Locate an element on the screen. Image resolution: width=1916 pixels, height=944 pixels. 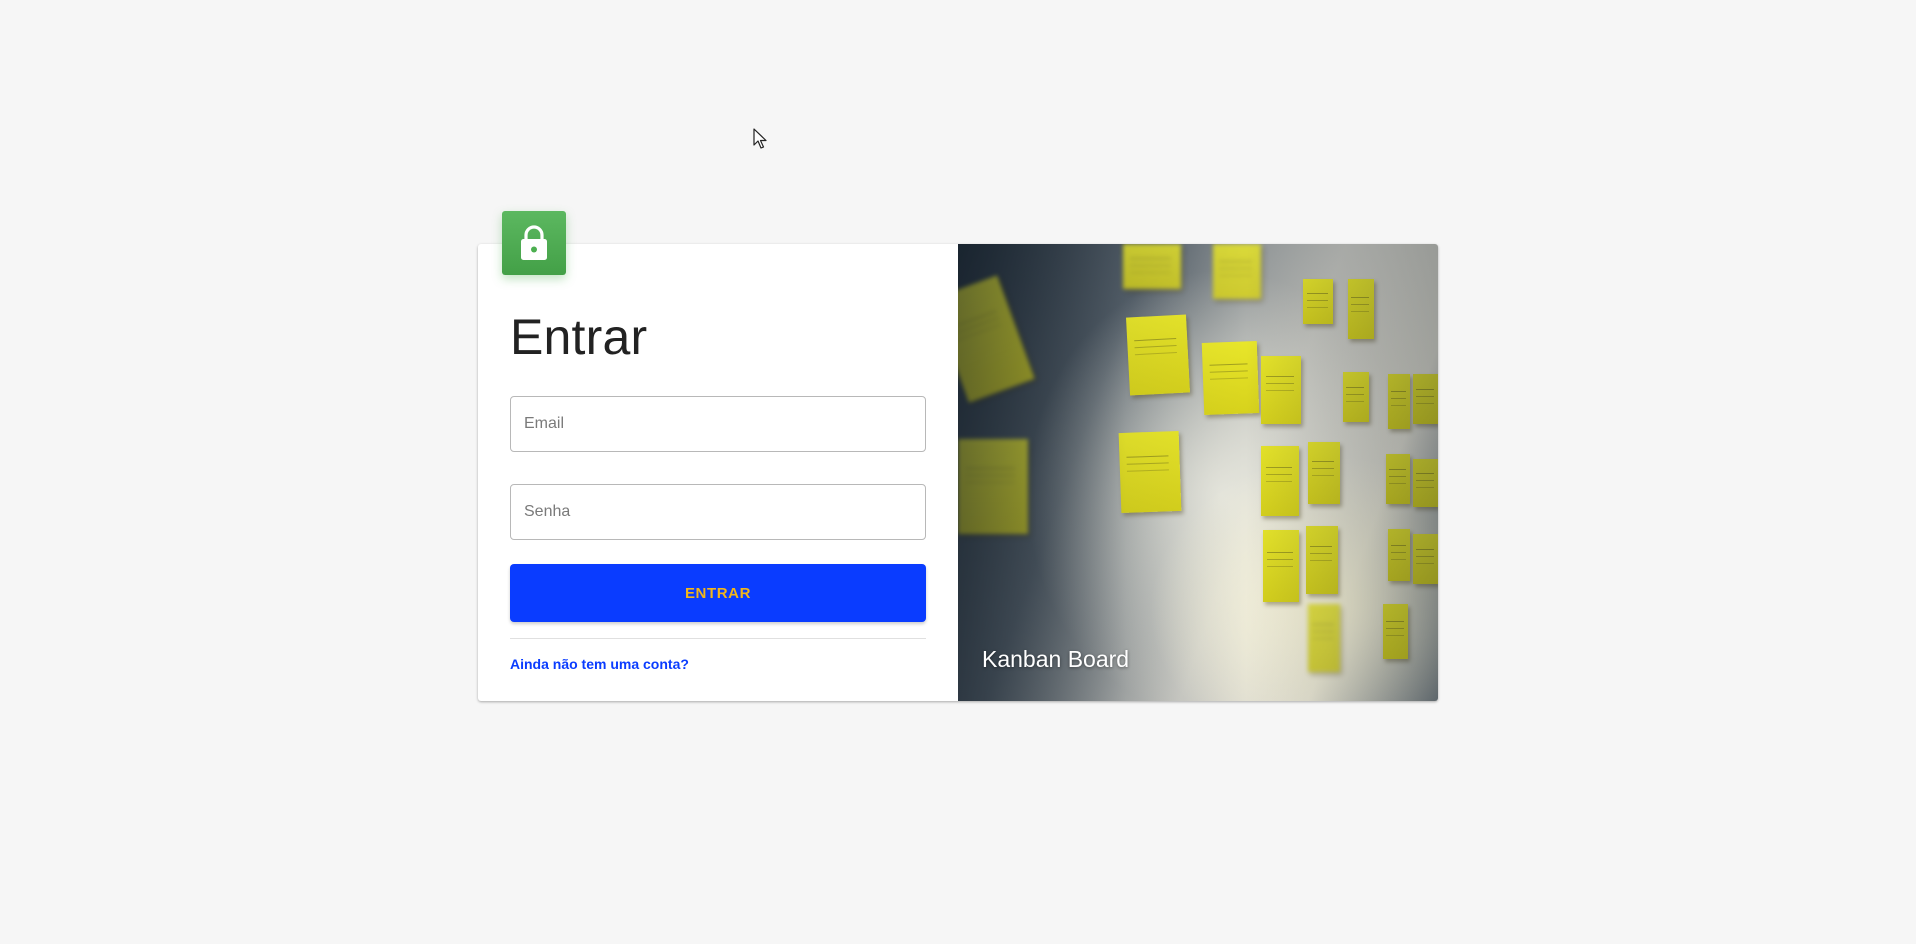
email-input is located at coordinates (718, 424).